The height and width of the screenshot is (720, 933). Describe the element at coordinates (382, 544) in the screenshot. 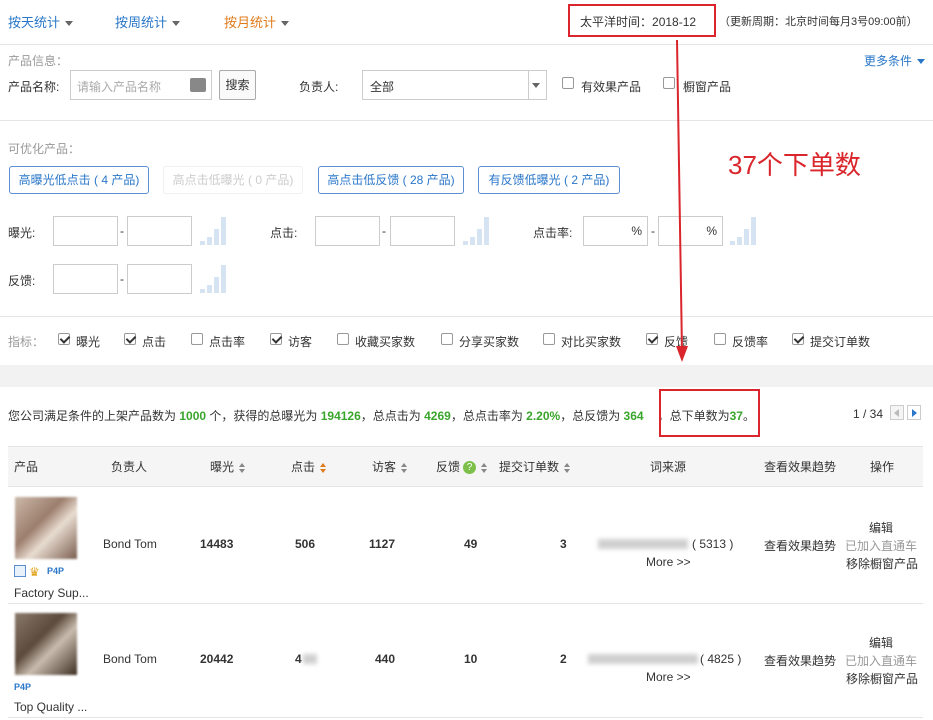

I see `visitors-cell: 1127` at that location.